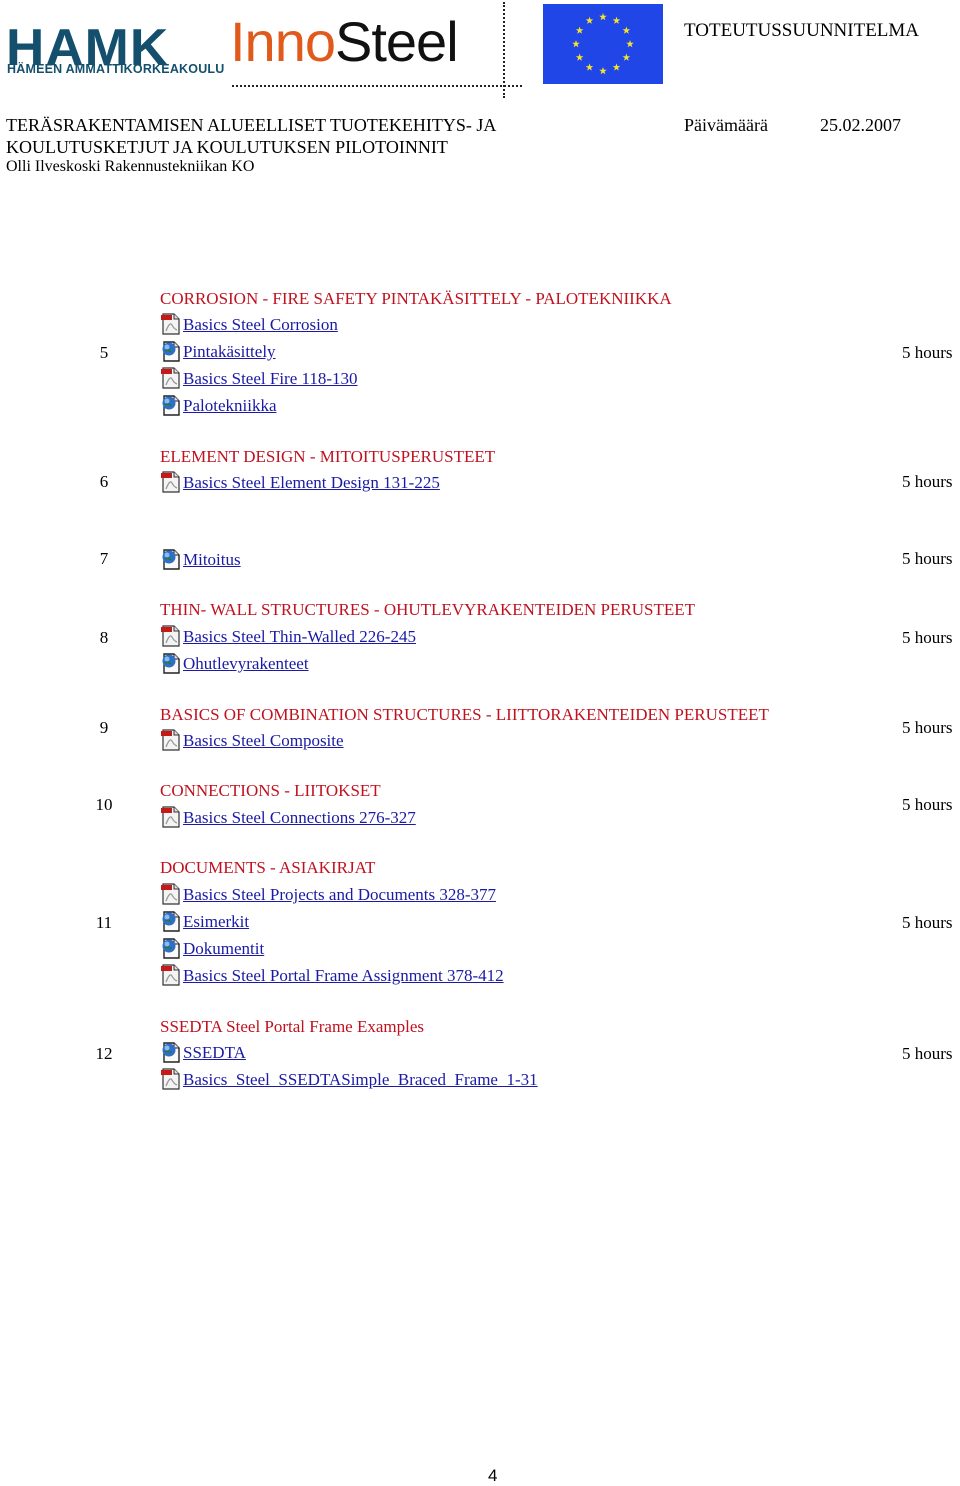 The image size is (960, 1486). Describe the element at coordinates (268, 867) in the screenshot. I see `row-heading: DOCUMENTS - ASIAKIRJAT` at that location.